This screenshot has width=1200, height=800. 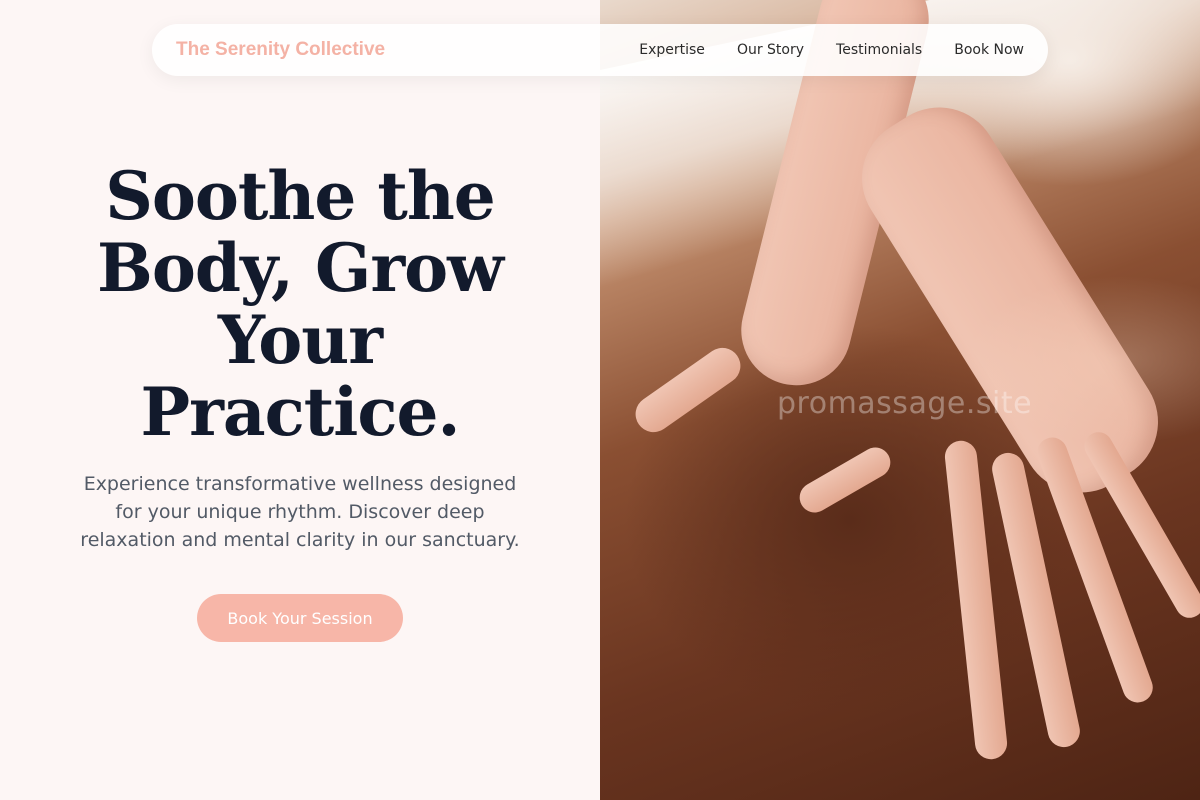 What do you see at coordinates (879, 50) in the screenshot?
I see `nav-link-testimonials: Testimonials` at bounding box center [879, 50].